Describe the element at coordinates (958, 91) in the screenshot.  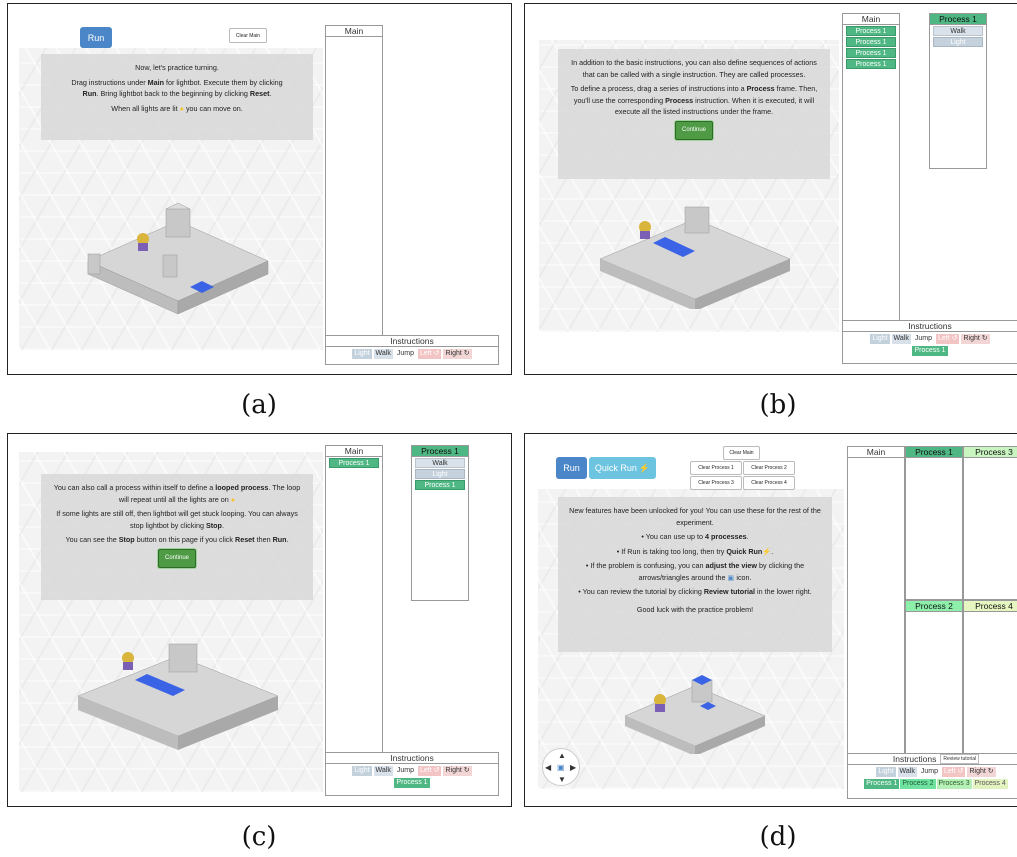
I see `process1-column: Process 1 Walk Light` at that location.